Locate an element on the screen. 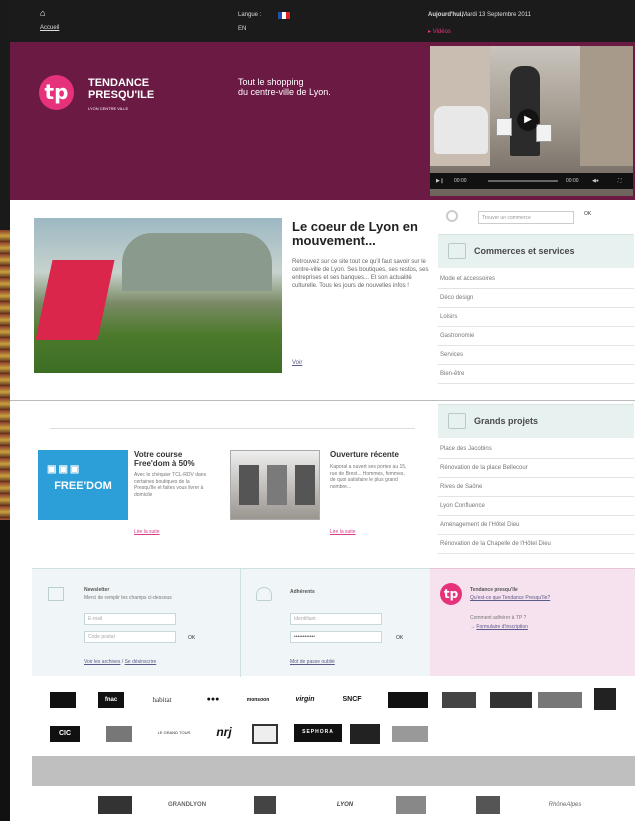 This screenshot has height=821, width=635. volume-icon: ◀● is located at coordinates (595, 181).